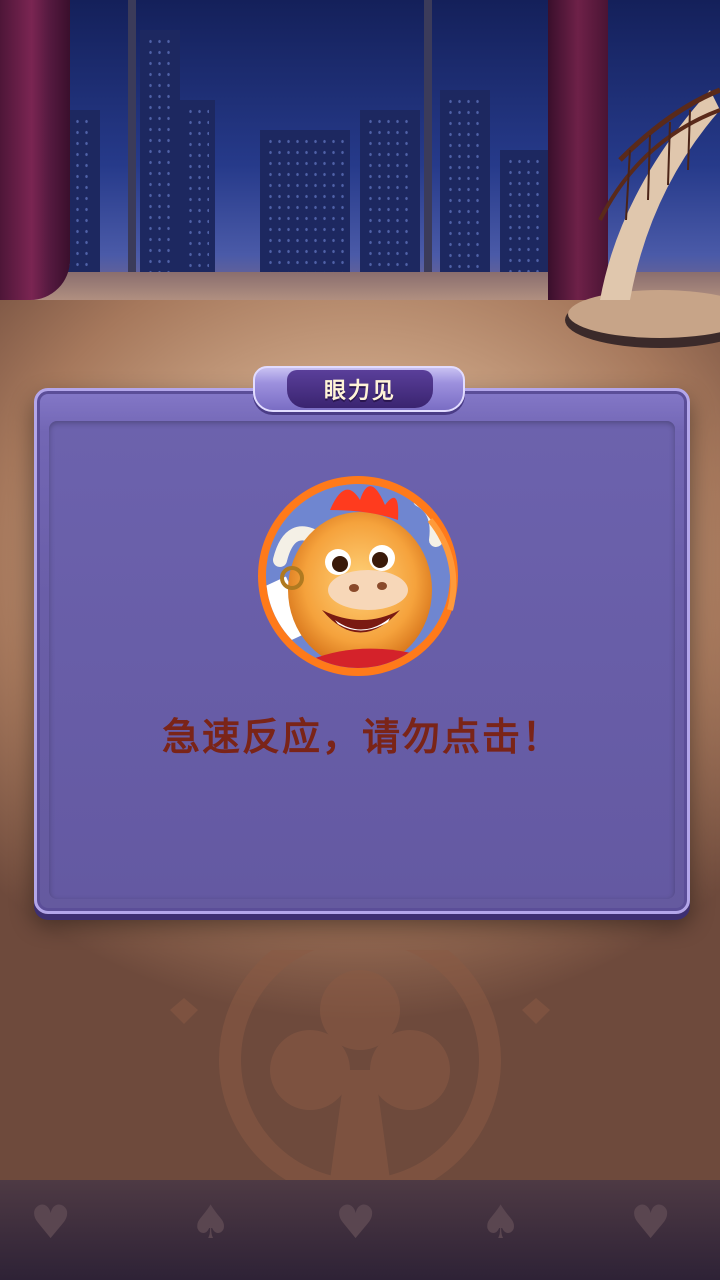 This screenshot has height=1280, width=720. Describe the element at coordinates (361, 737) in the screenshot. I see `dialog-message: 急速反应，请勿点击！` at that location.